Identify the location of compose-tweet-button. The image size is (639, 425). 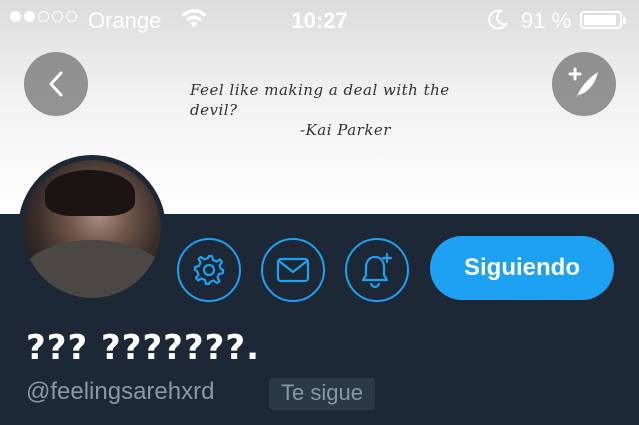
(584, 84).